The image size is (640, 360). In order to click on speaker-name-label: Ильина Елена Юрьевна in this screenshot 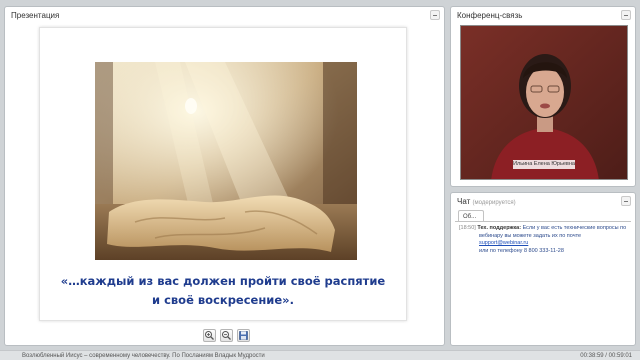, I will do `click(544, 164)`.